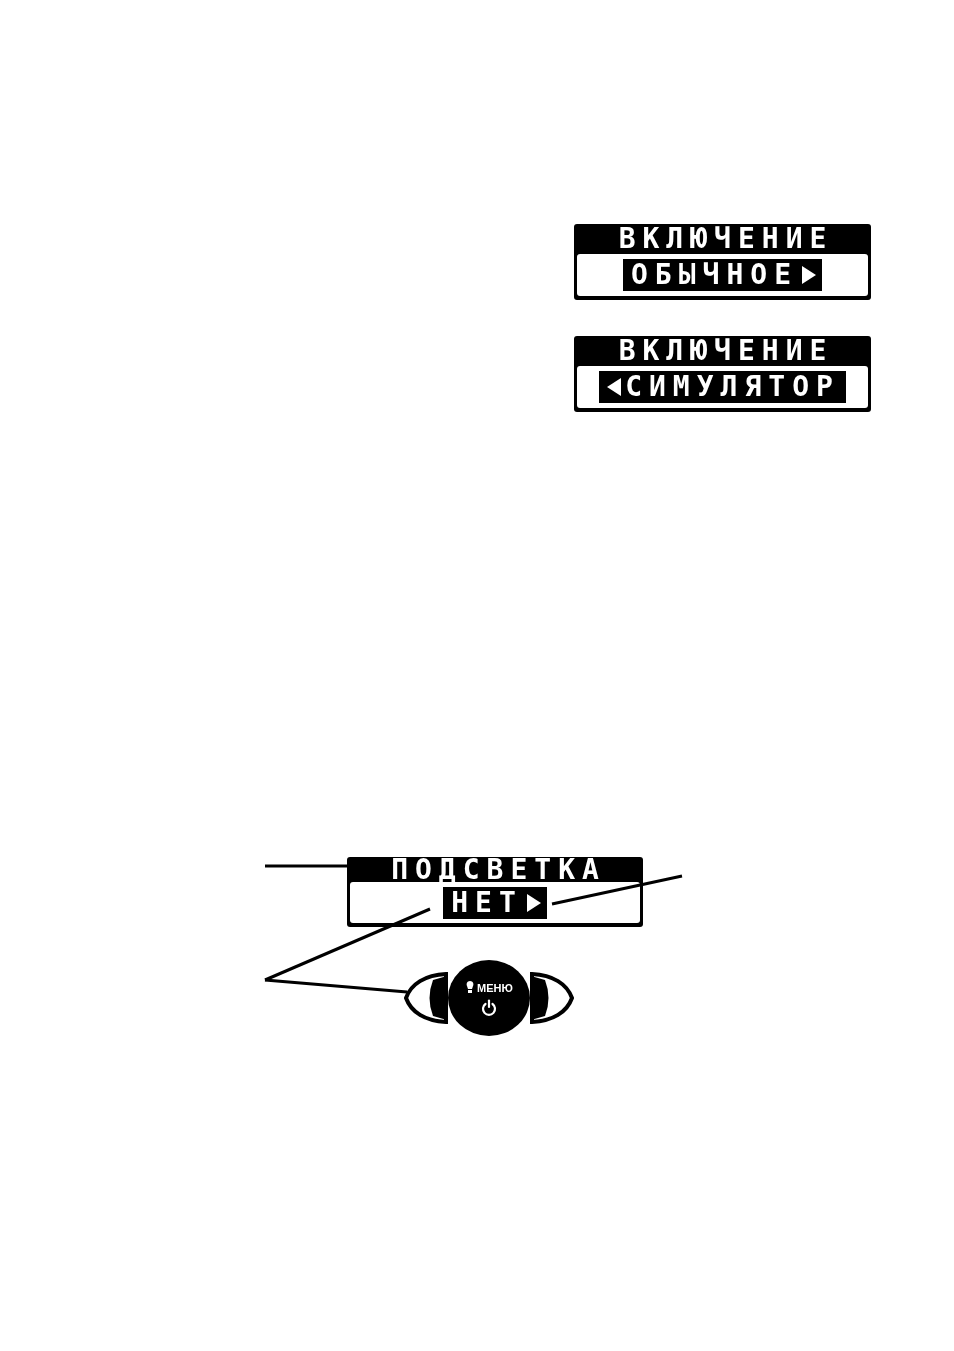  What do you see at coordinates (722, 387) in the screenshot?
I see `option-selector: СИМУЛЯТОР` at bounding box center [722, 387].